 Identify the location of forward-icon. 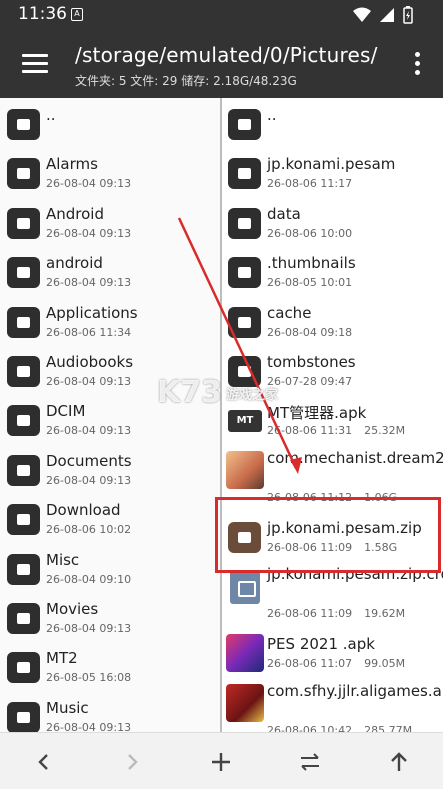
(132, 762).